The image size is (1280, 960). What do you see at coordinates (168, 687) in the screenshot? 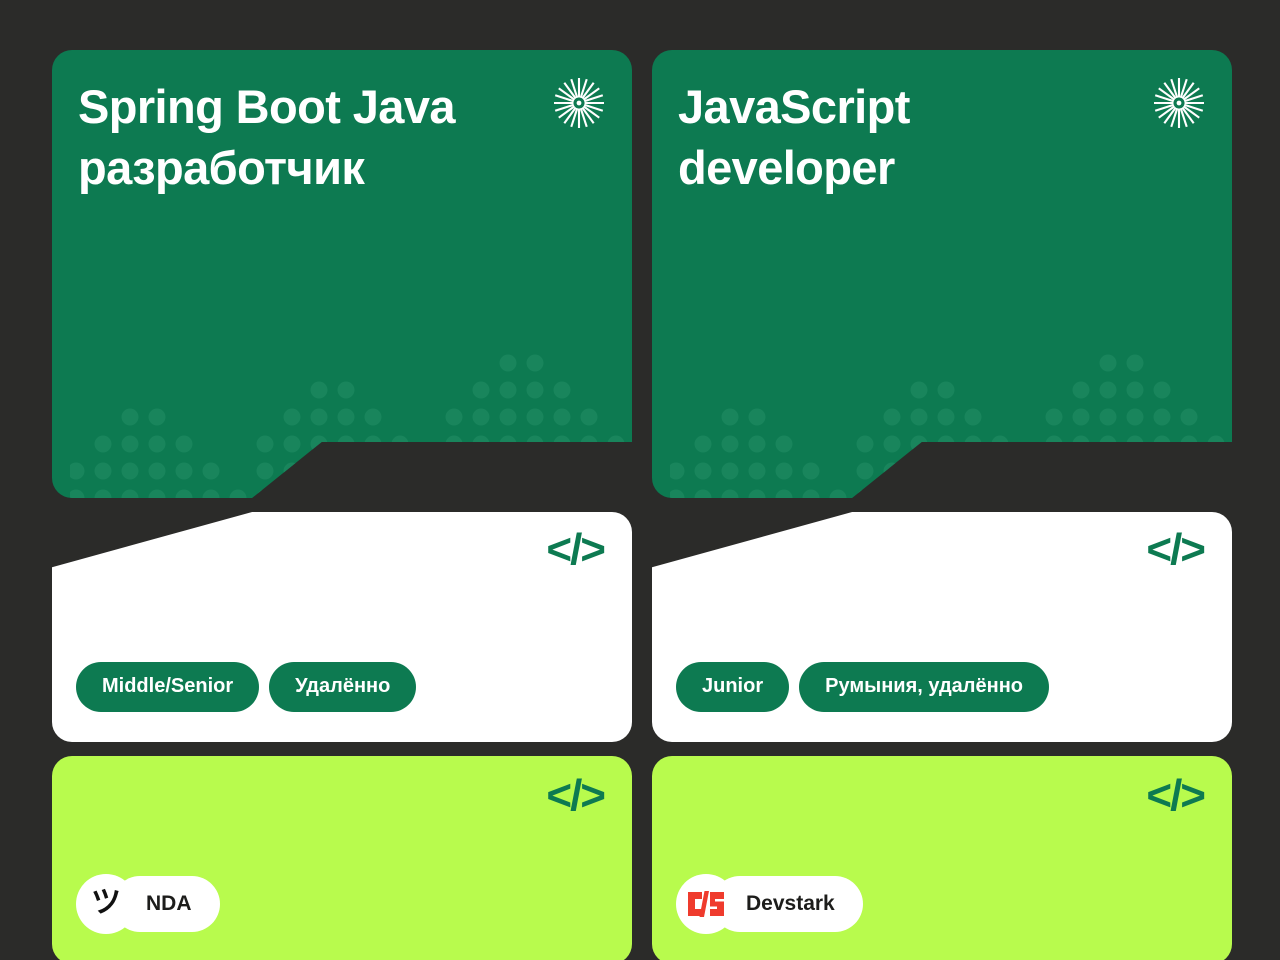
I see `tag-level: Middle/Senior` at bounding box center [168, 687].